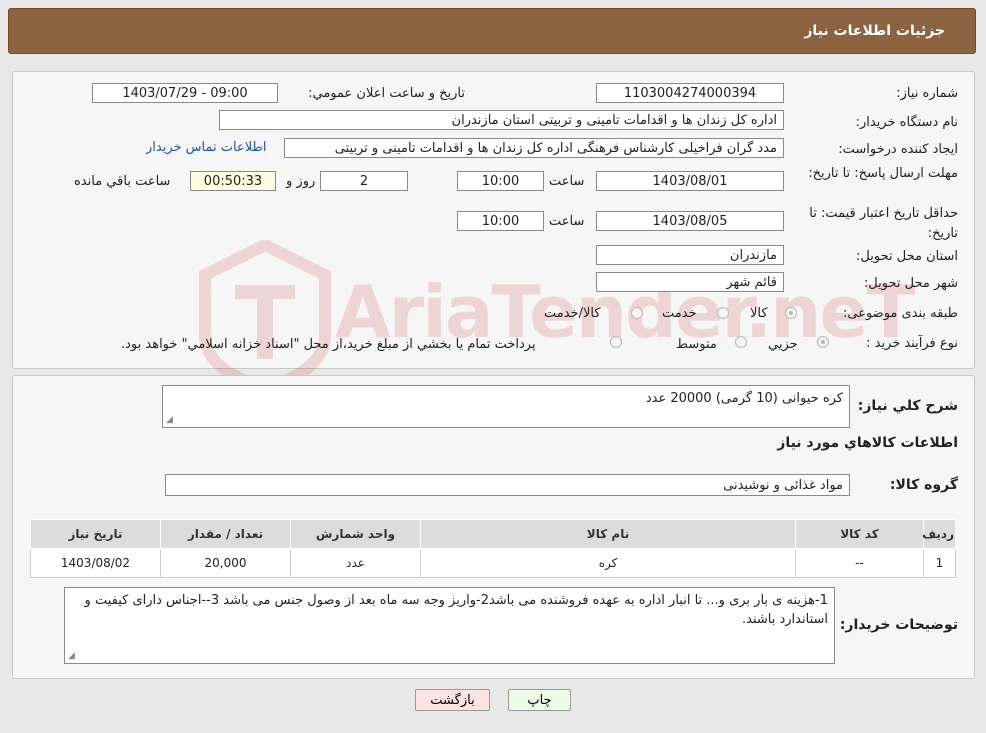 Image resolution: width=986 pixels, height=733 pixels. I want to click on reply-deadline-label: مهلت ارسال پاسخ: تا تاریخ:, so click(873, 174).